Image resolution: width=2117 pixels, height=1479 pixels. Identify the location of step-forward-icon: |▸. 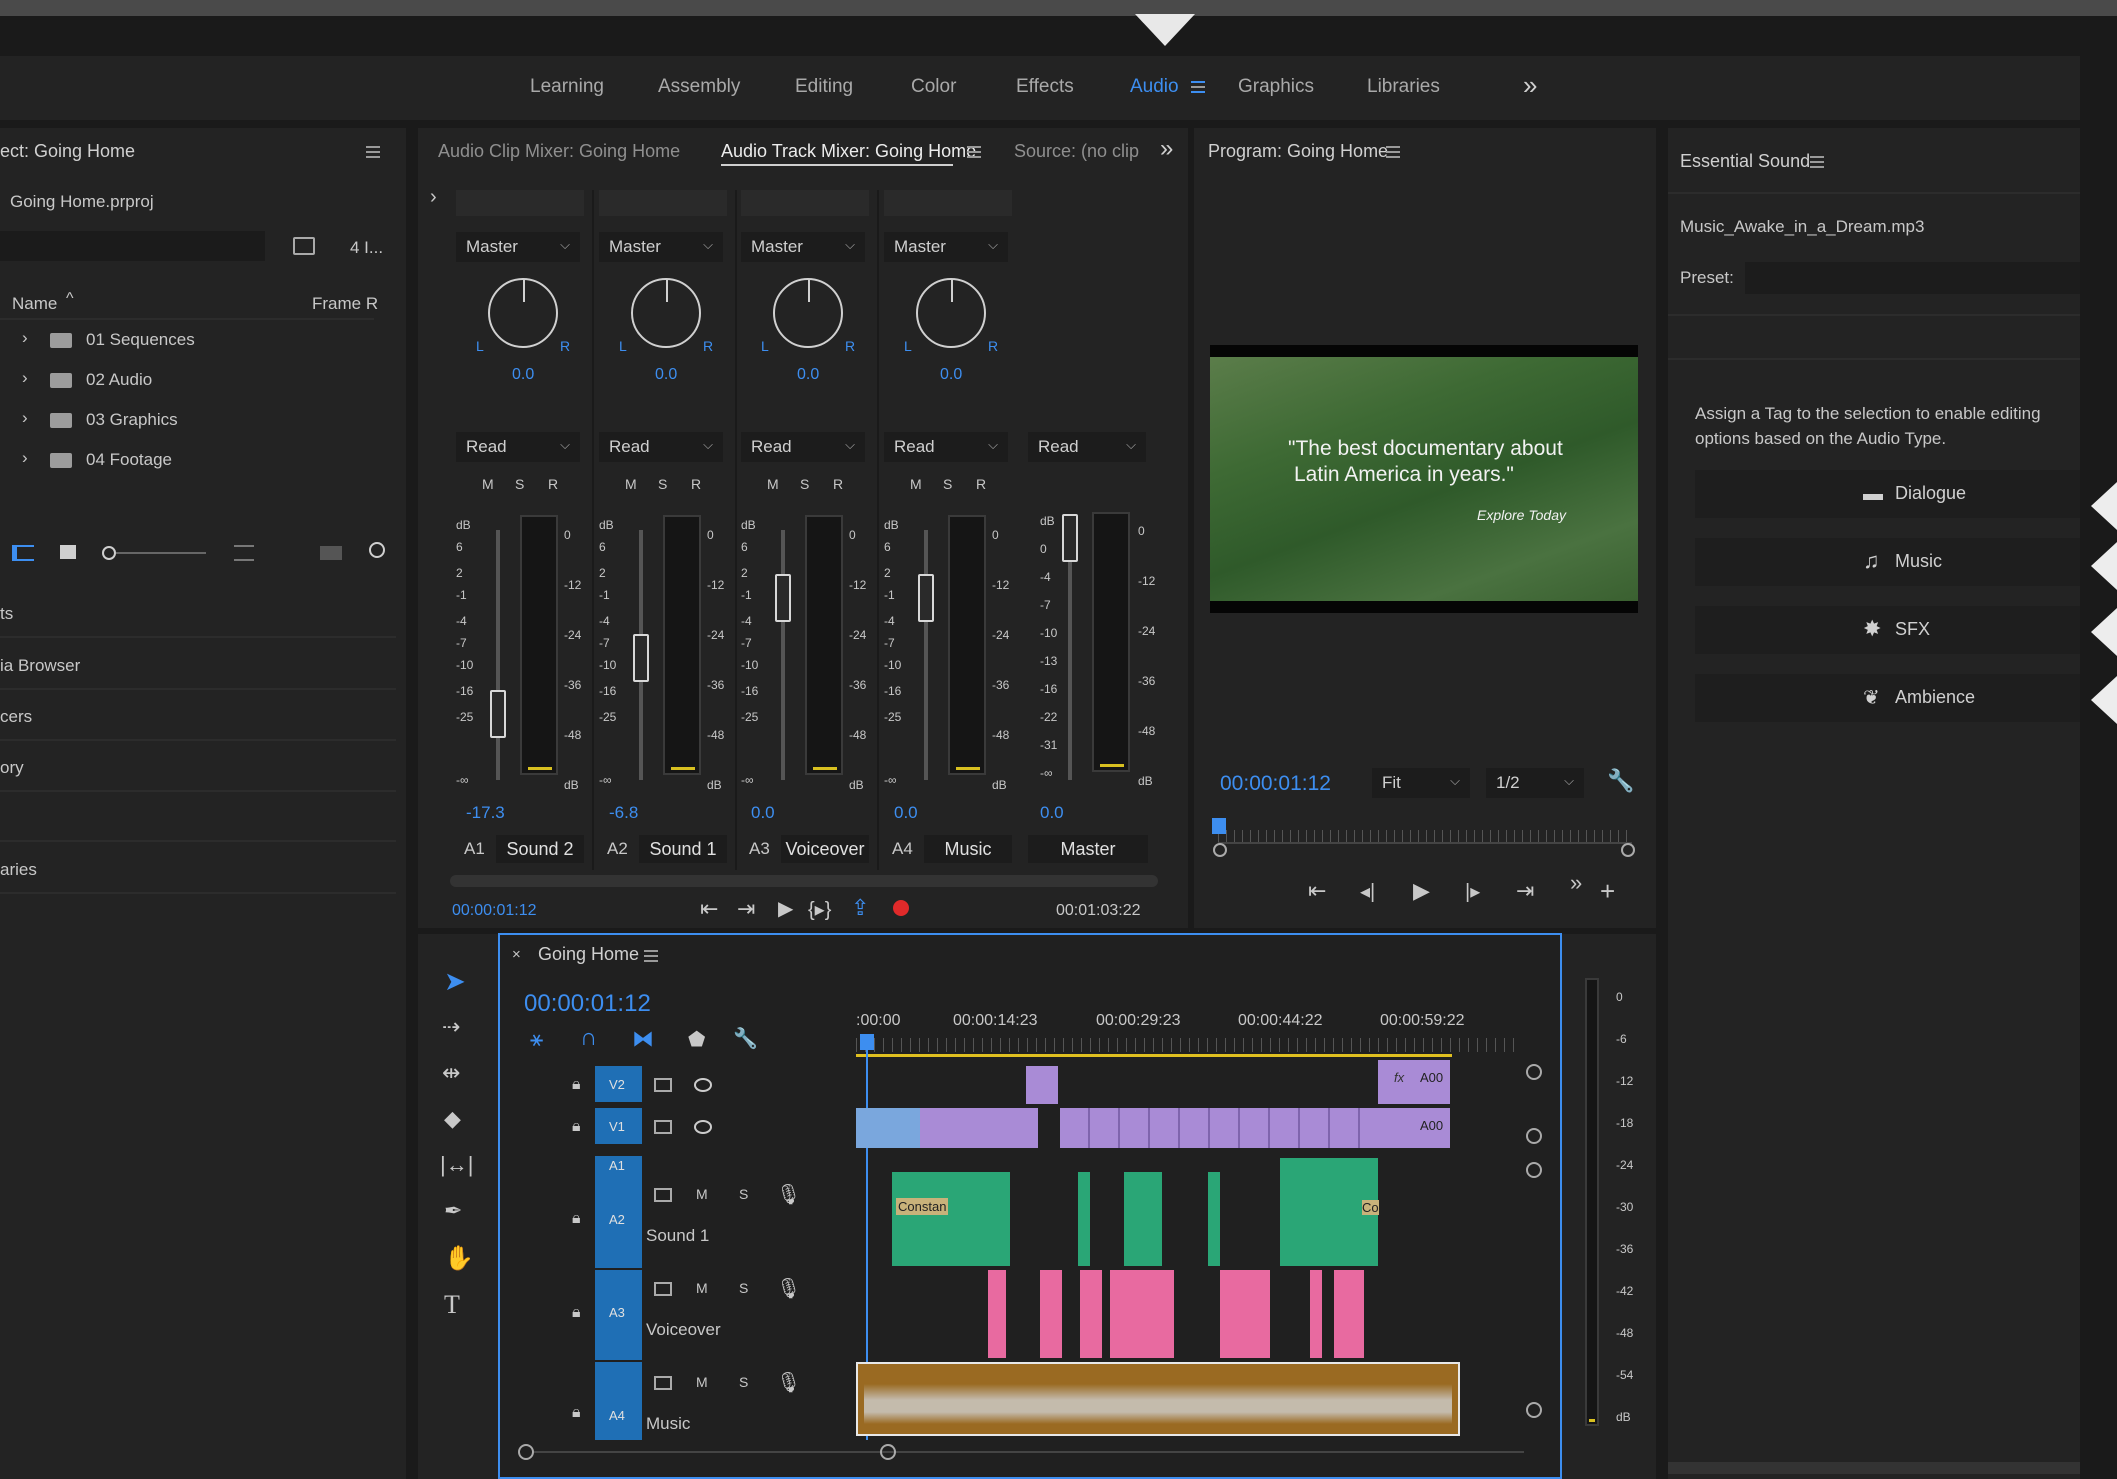
(1472, 891).